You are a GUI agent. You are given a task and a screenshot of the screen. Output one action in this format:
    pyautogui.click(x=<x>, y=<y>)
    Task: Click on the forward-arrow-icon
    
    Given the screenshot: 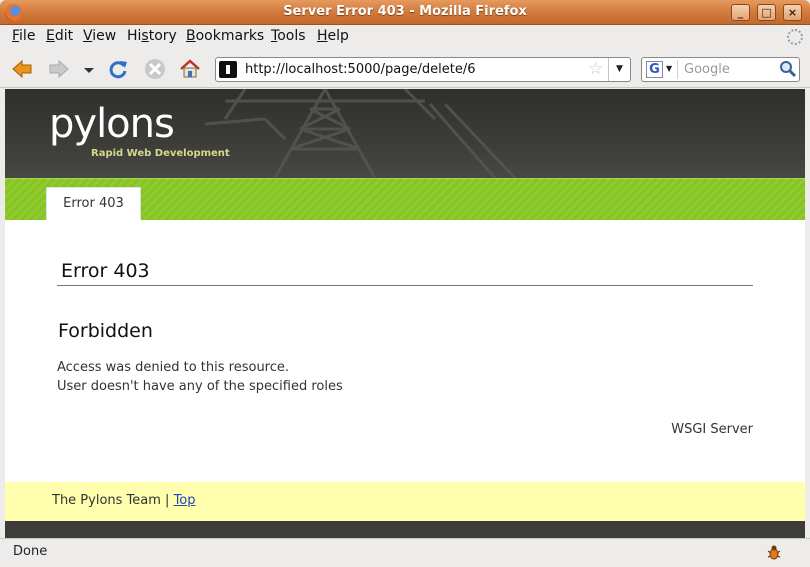 What is the action you would take?
    pyautogui.click(x=59, y=69)
    